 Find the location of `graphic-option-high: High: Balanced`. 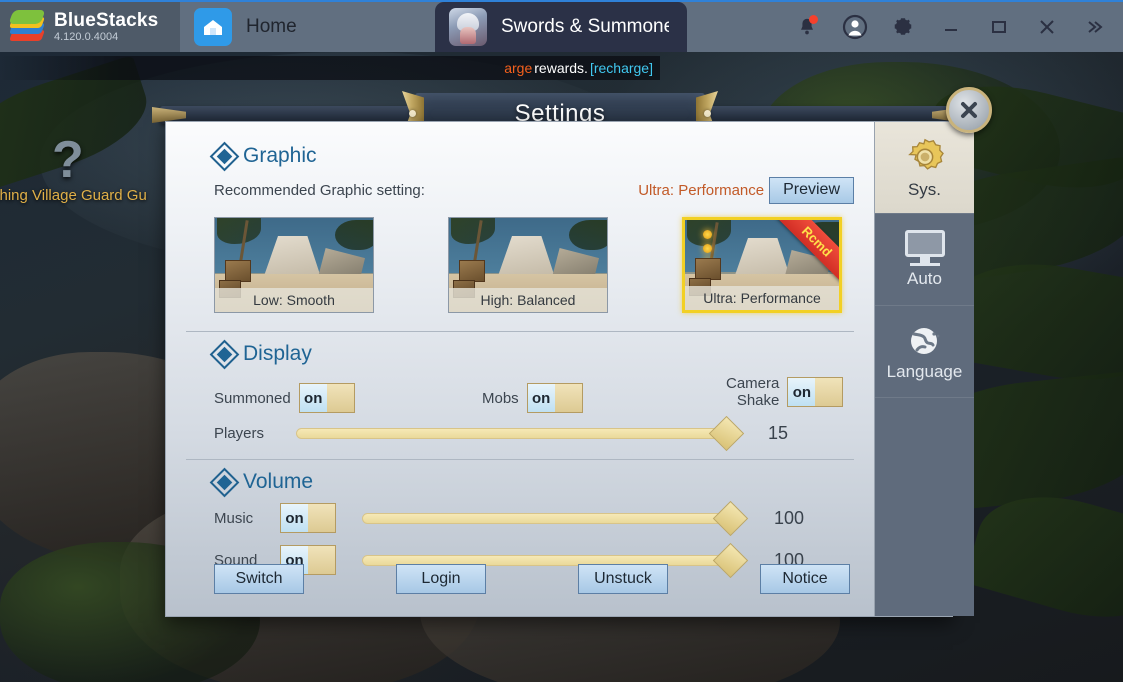

graphic-option-high: High: Balanced is located at coordinates (528, 265).